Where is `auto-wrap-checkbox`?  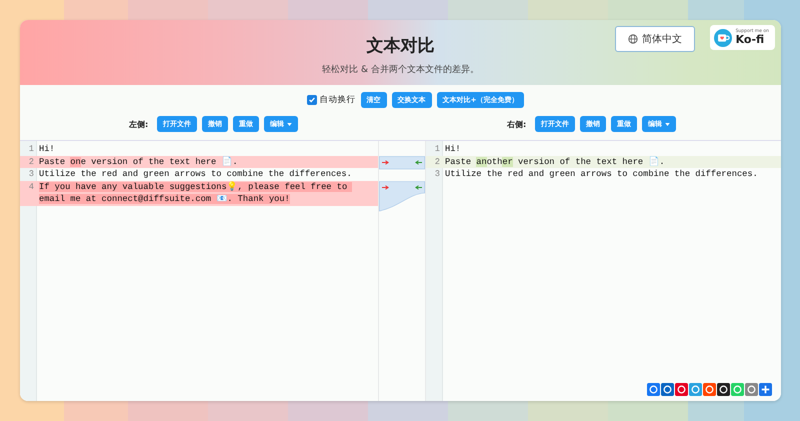 auto-wrap-checkbox is located at coordinates (311, 99).